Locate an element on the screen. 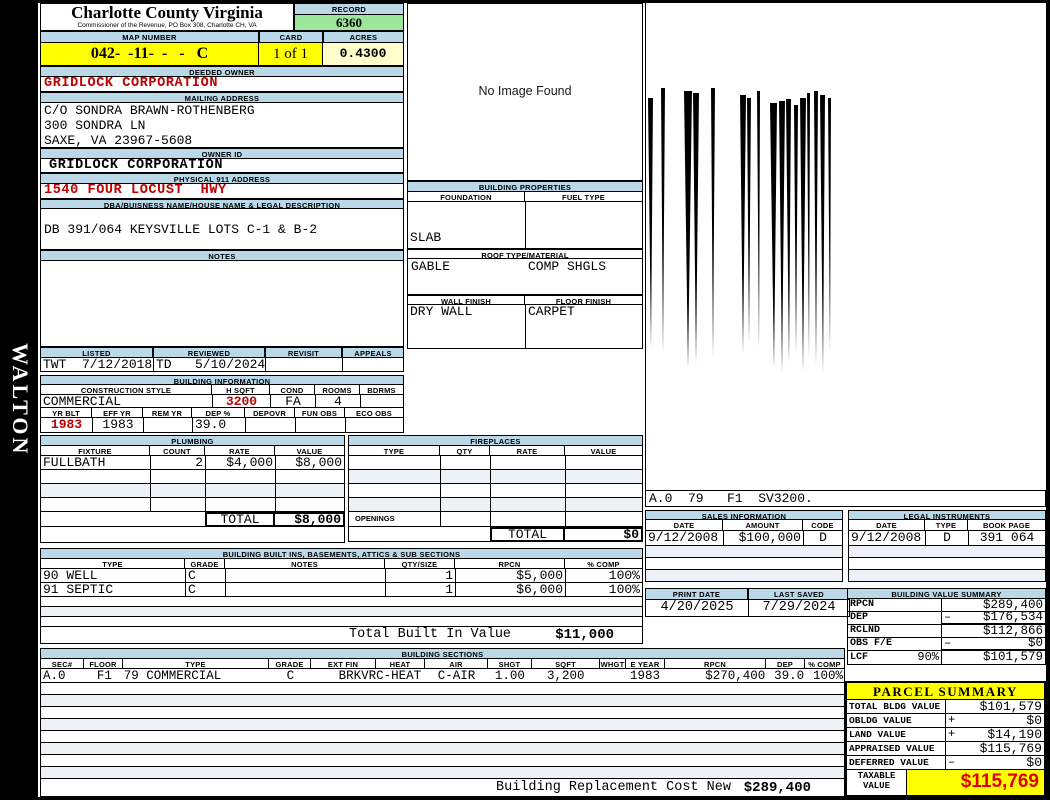  plumbing-footer-row is located at coordinates (192, 535).